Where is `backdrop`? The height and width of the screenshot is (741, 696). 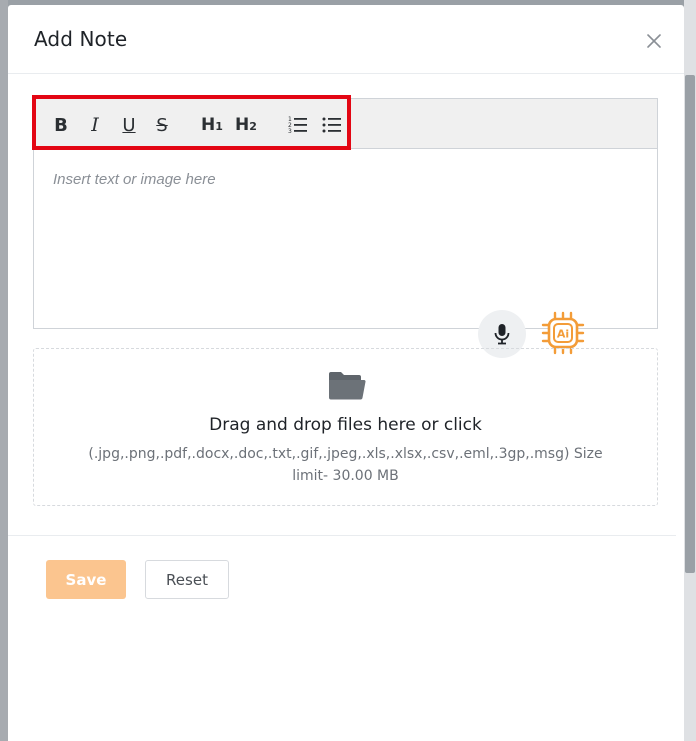
backdrop is located at coordinates (4, 370).